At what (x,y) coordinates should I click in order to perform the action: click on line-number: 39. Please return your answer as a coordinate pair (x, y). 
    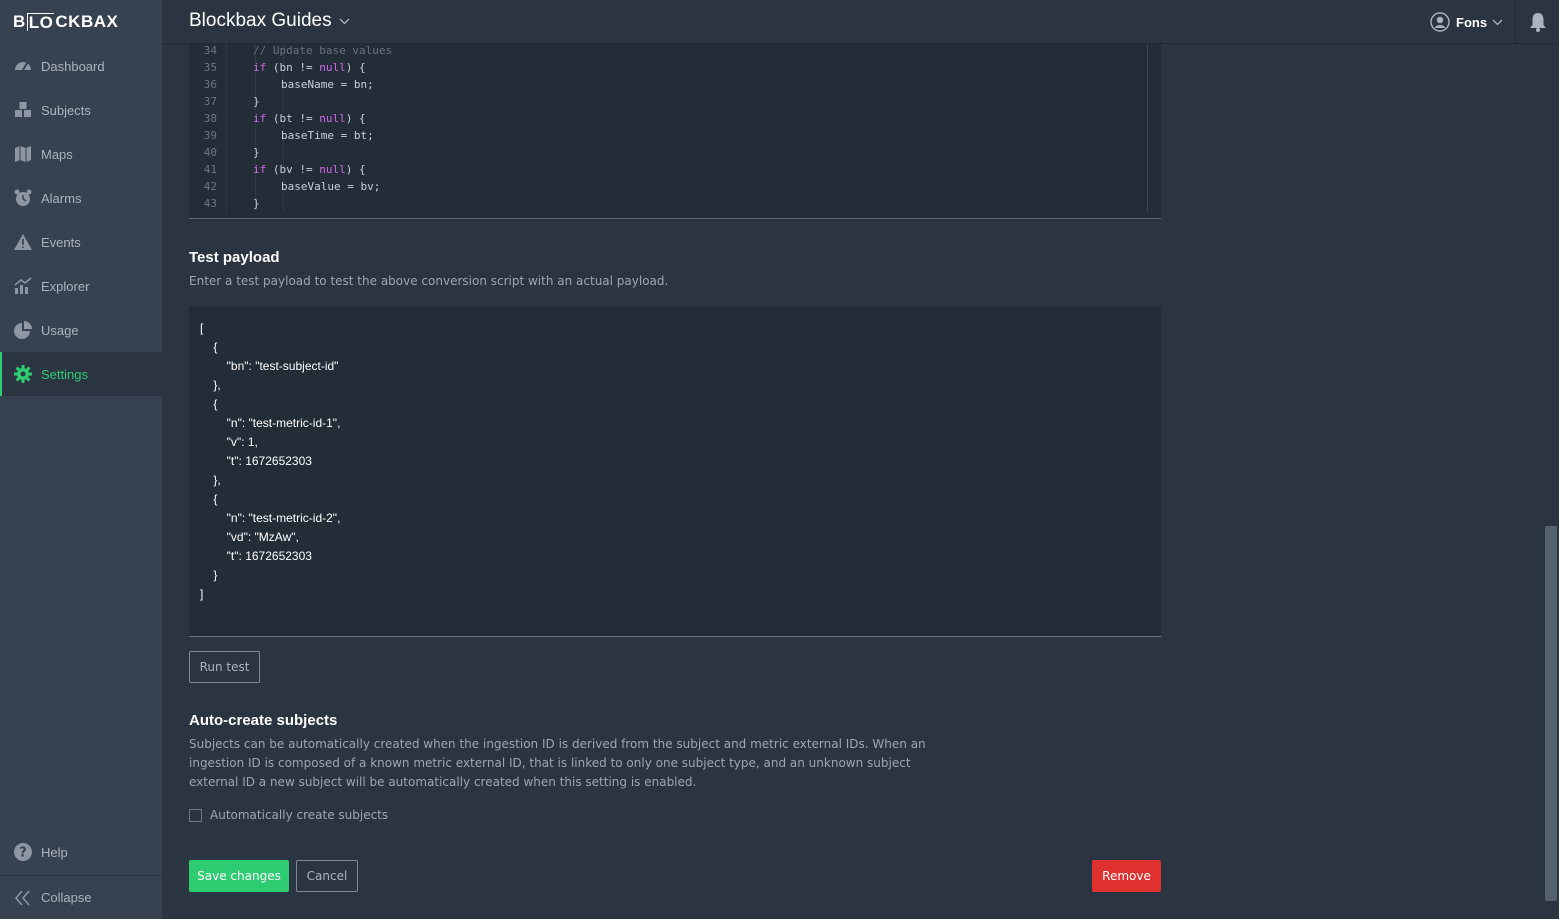
    Looking at the image, I should click on (210, 135).